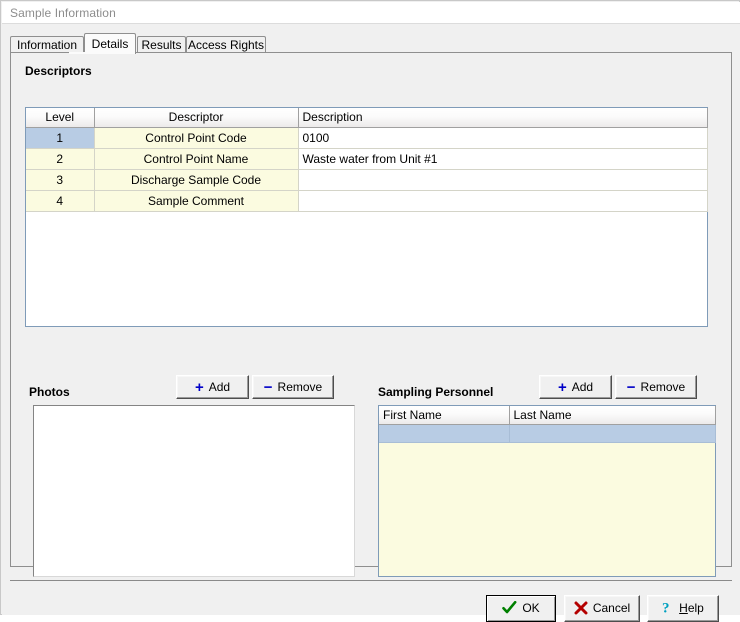 The width and height of the screenshot is (740, 622). What do you see at coordinates (300, 387) in the screenshot?
I see `photos-remove-label: Remove` at bounding box center [300, 387].